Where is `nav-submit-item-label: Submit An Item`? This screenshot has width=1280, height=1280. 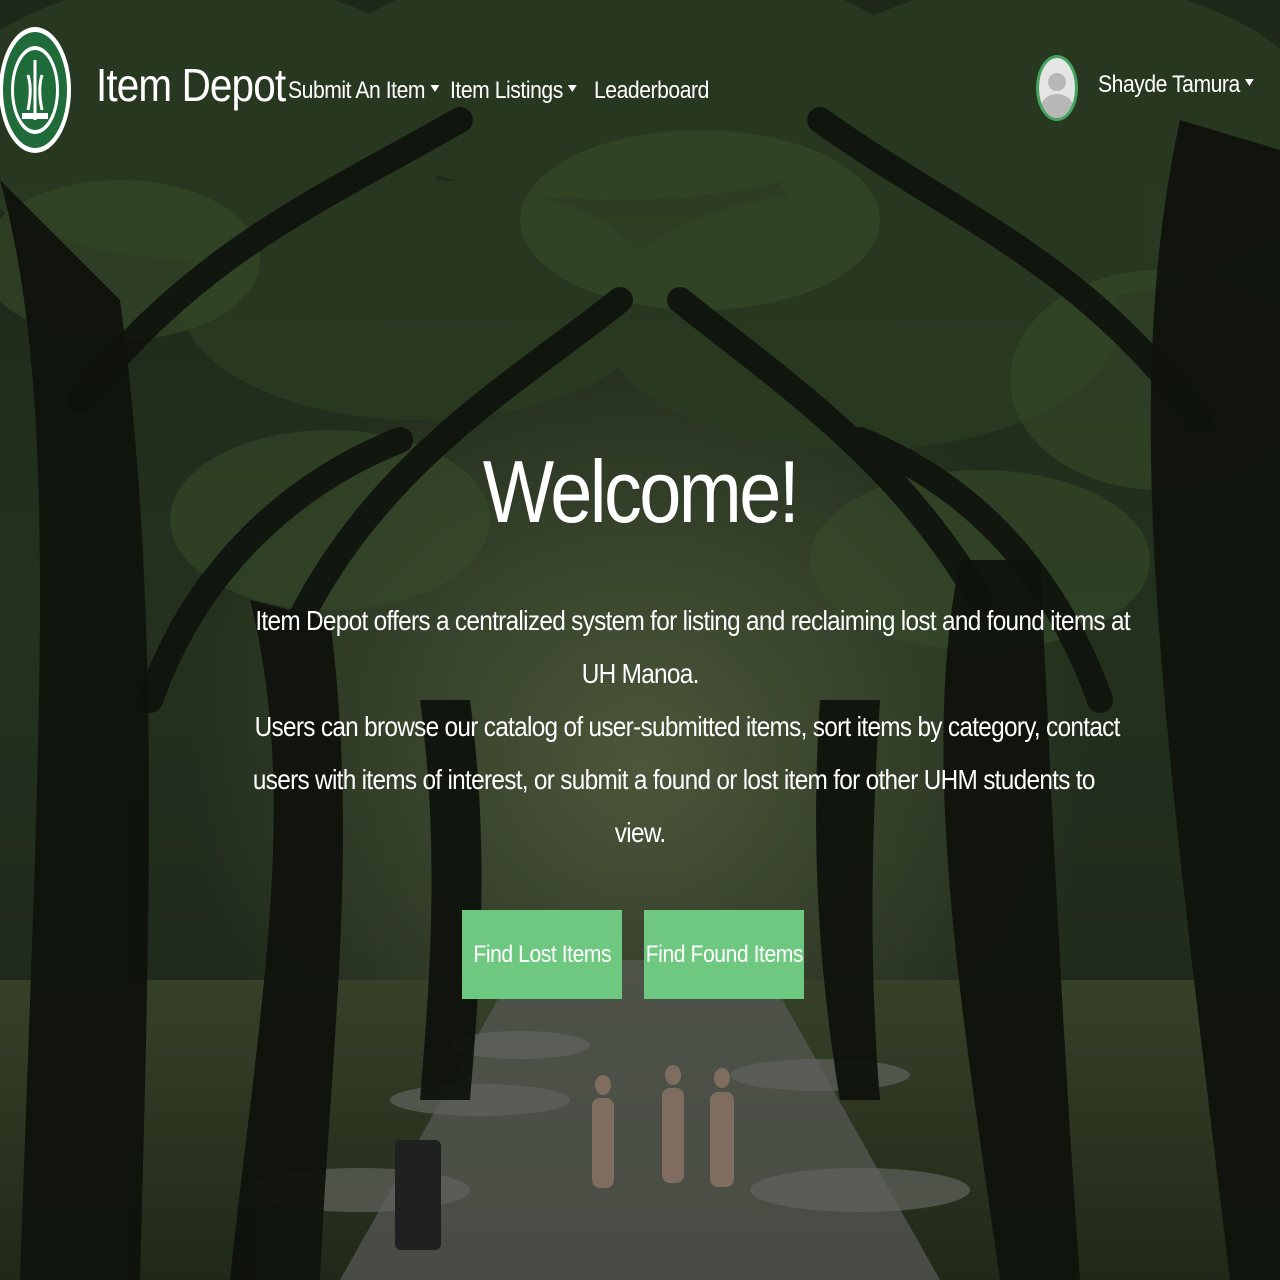
nav-submit-item-label: Submit An Item is located at coordinates (357, 90).